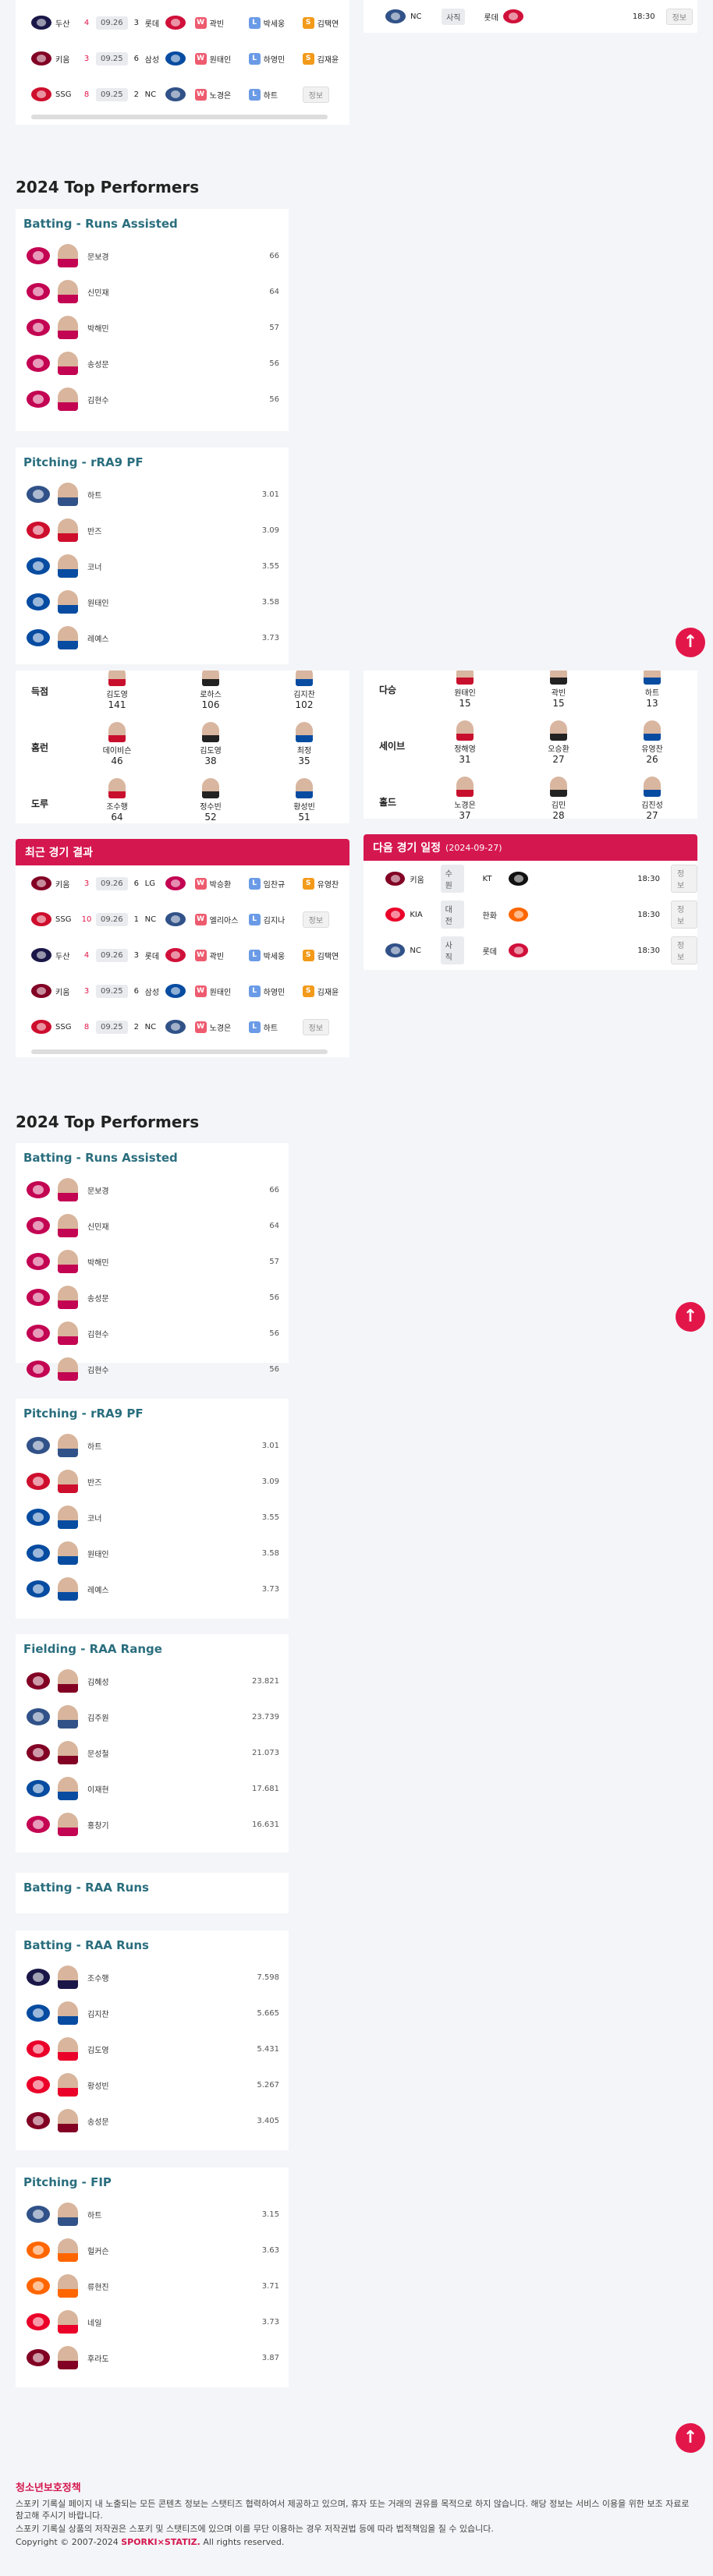 The height and width of the screenshot is (2576, 713). I want to click on player-name: 김주원, so click(98, 1717).